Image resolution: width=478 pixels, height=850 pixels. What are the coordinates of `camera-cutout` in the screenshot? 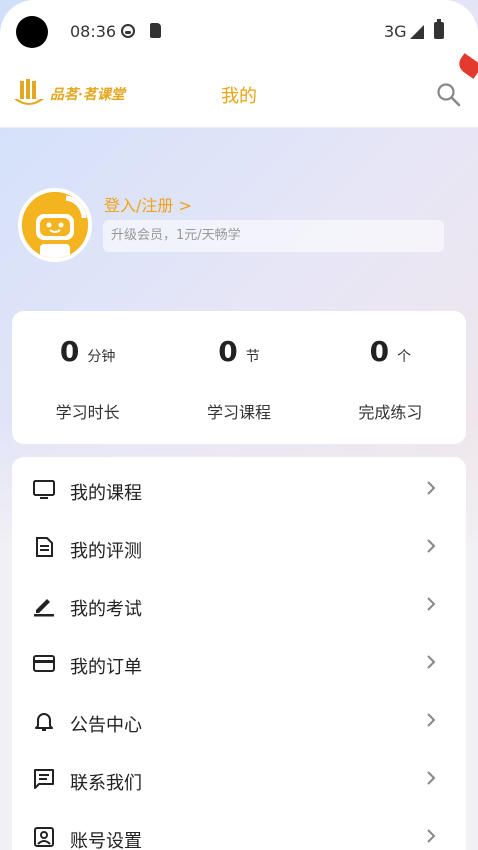 It's located at (32, 32).